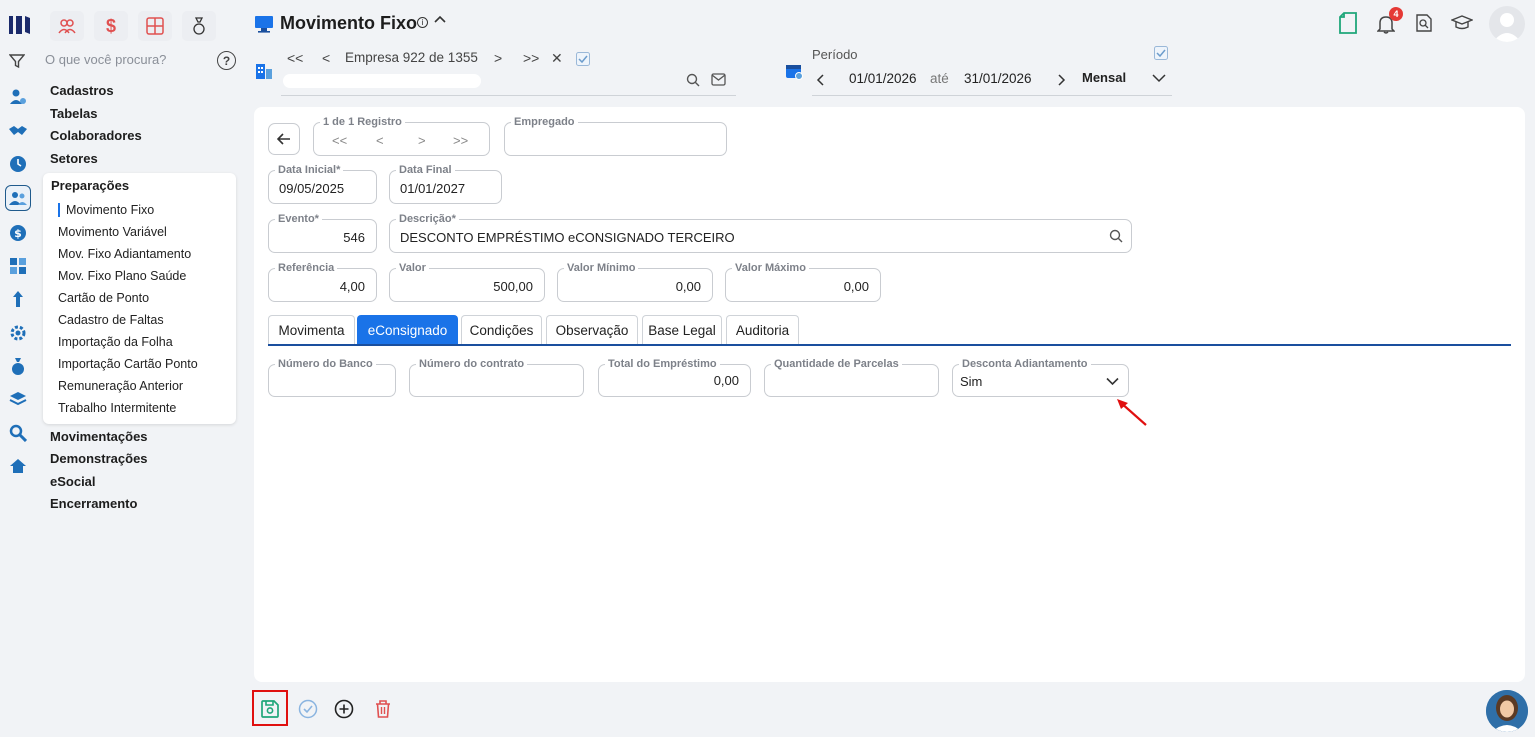 This screenshot has width=1535, height=737. Describe the element at coordinates (635, 281) in the screenshot. I see `valor-minimo-field: Valor Mínimo 0,00` at that location.